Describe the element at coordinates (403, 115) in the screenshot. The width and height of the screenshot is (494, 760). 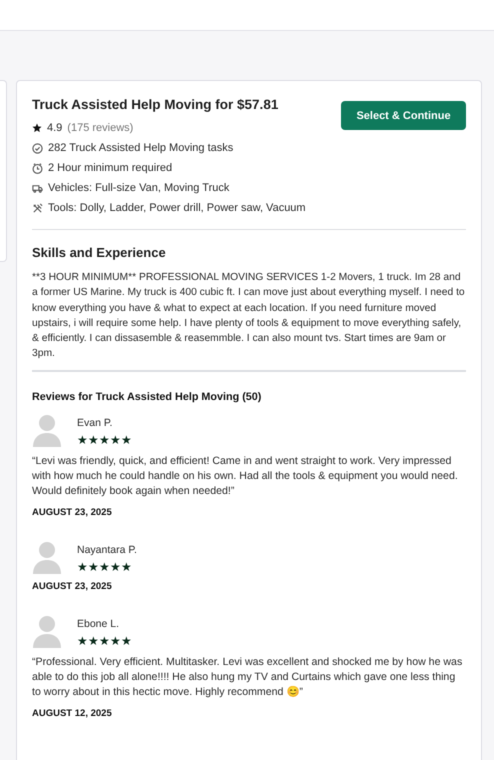
I see `select-continue-button: Select & Continue` at that location.